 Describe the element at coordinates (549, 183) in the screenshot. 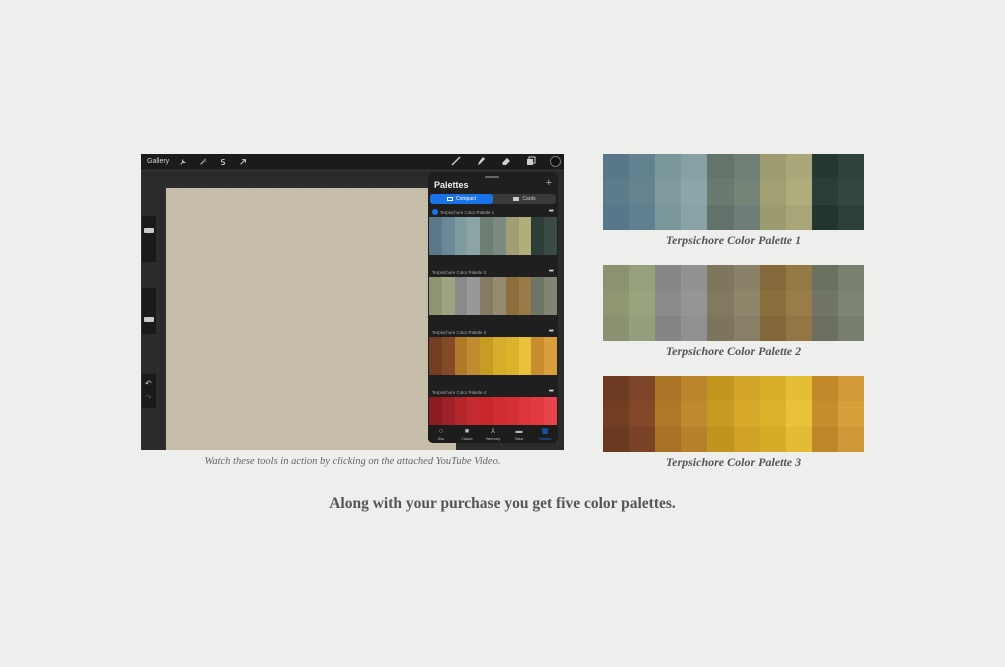

I see `add-palette-button: +` at that location.